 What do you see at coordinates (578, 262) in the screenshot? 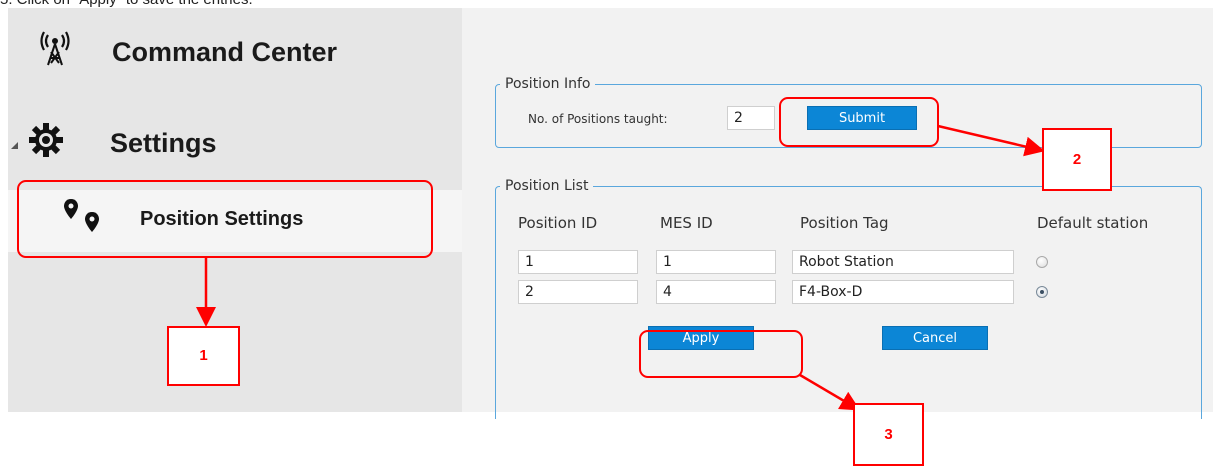
I see `position-id-field: 1` at bounding box center [578, 262].